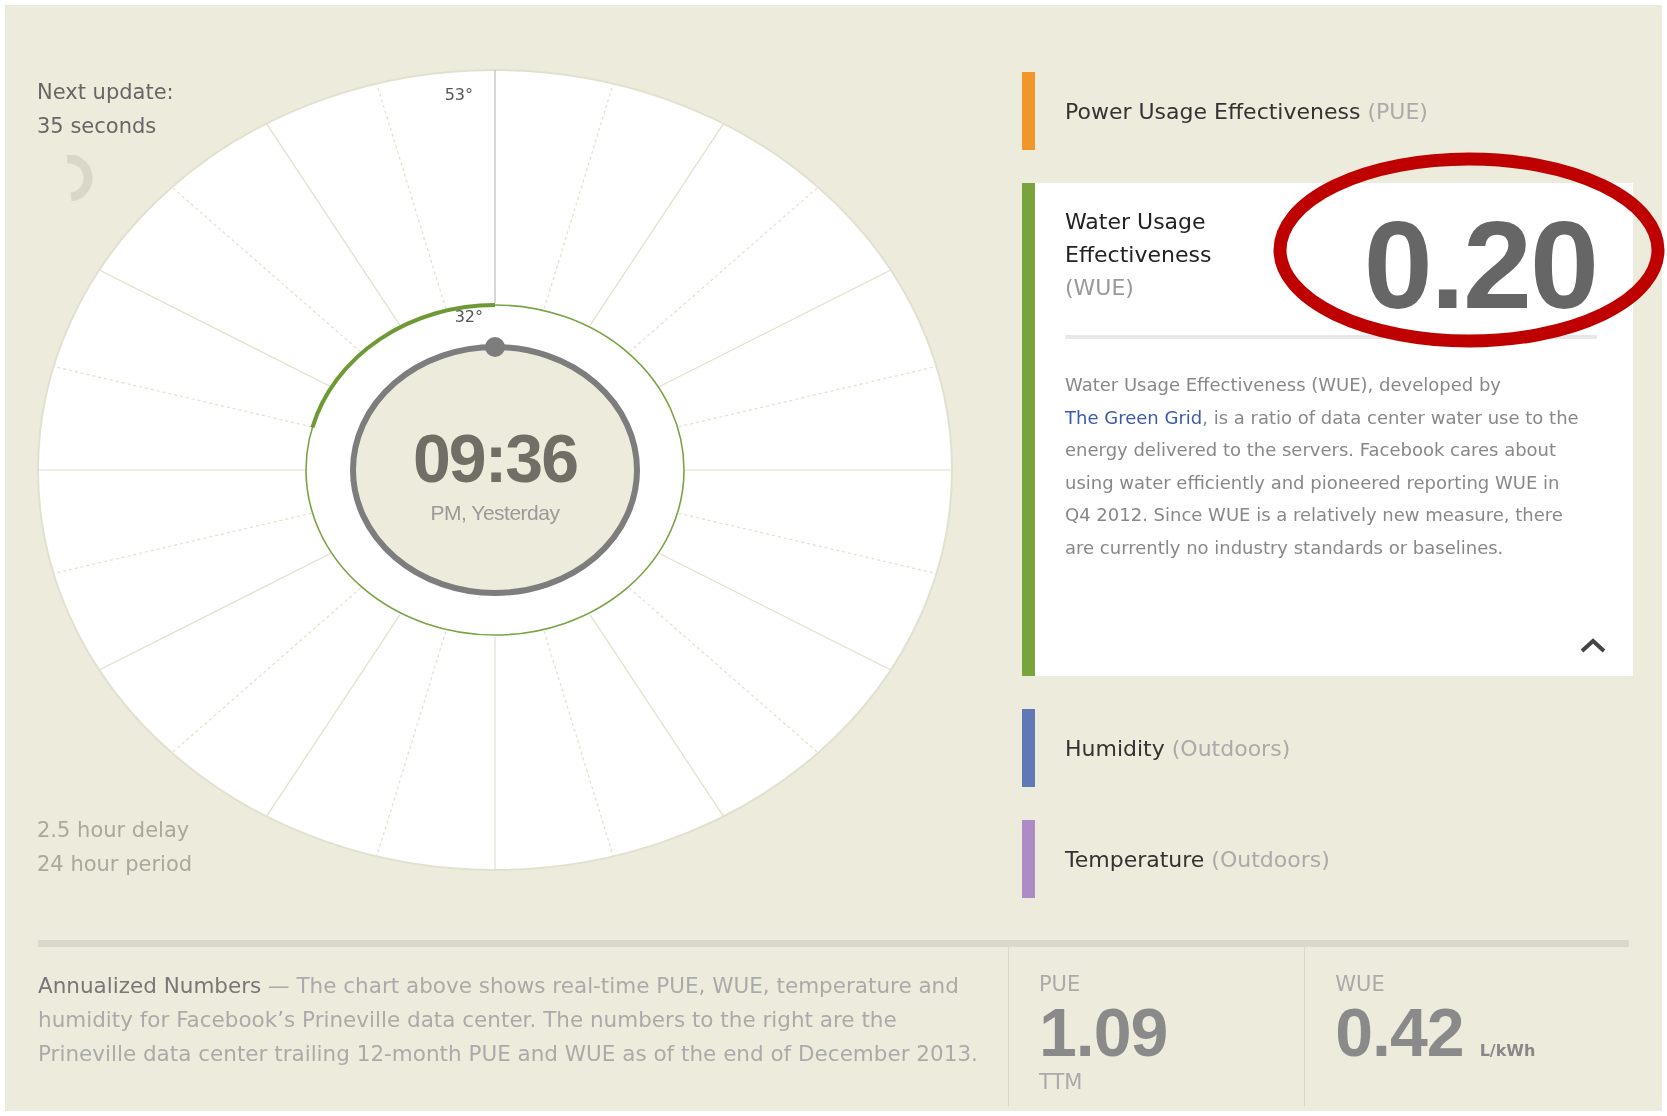  I want to click on clock-time: 09:36, so click(495, 458).